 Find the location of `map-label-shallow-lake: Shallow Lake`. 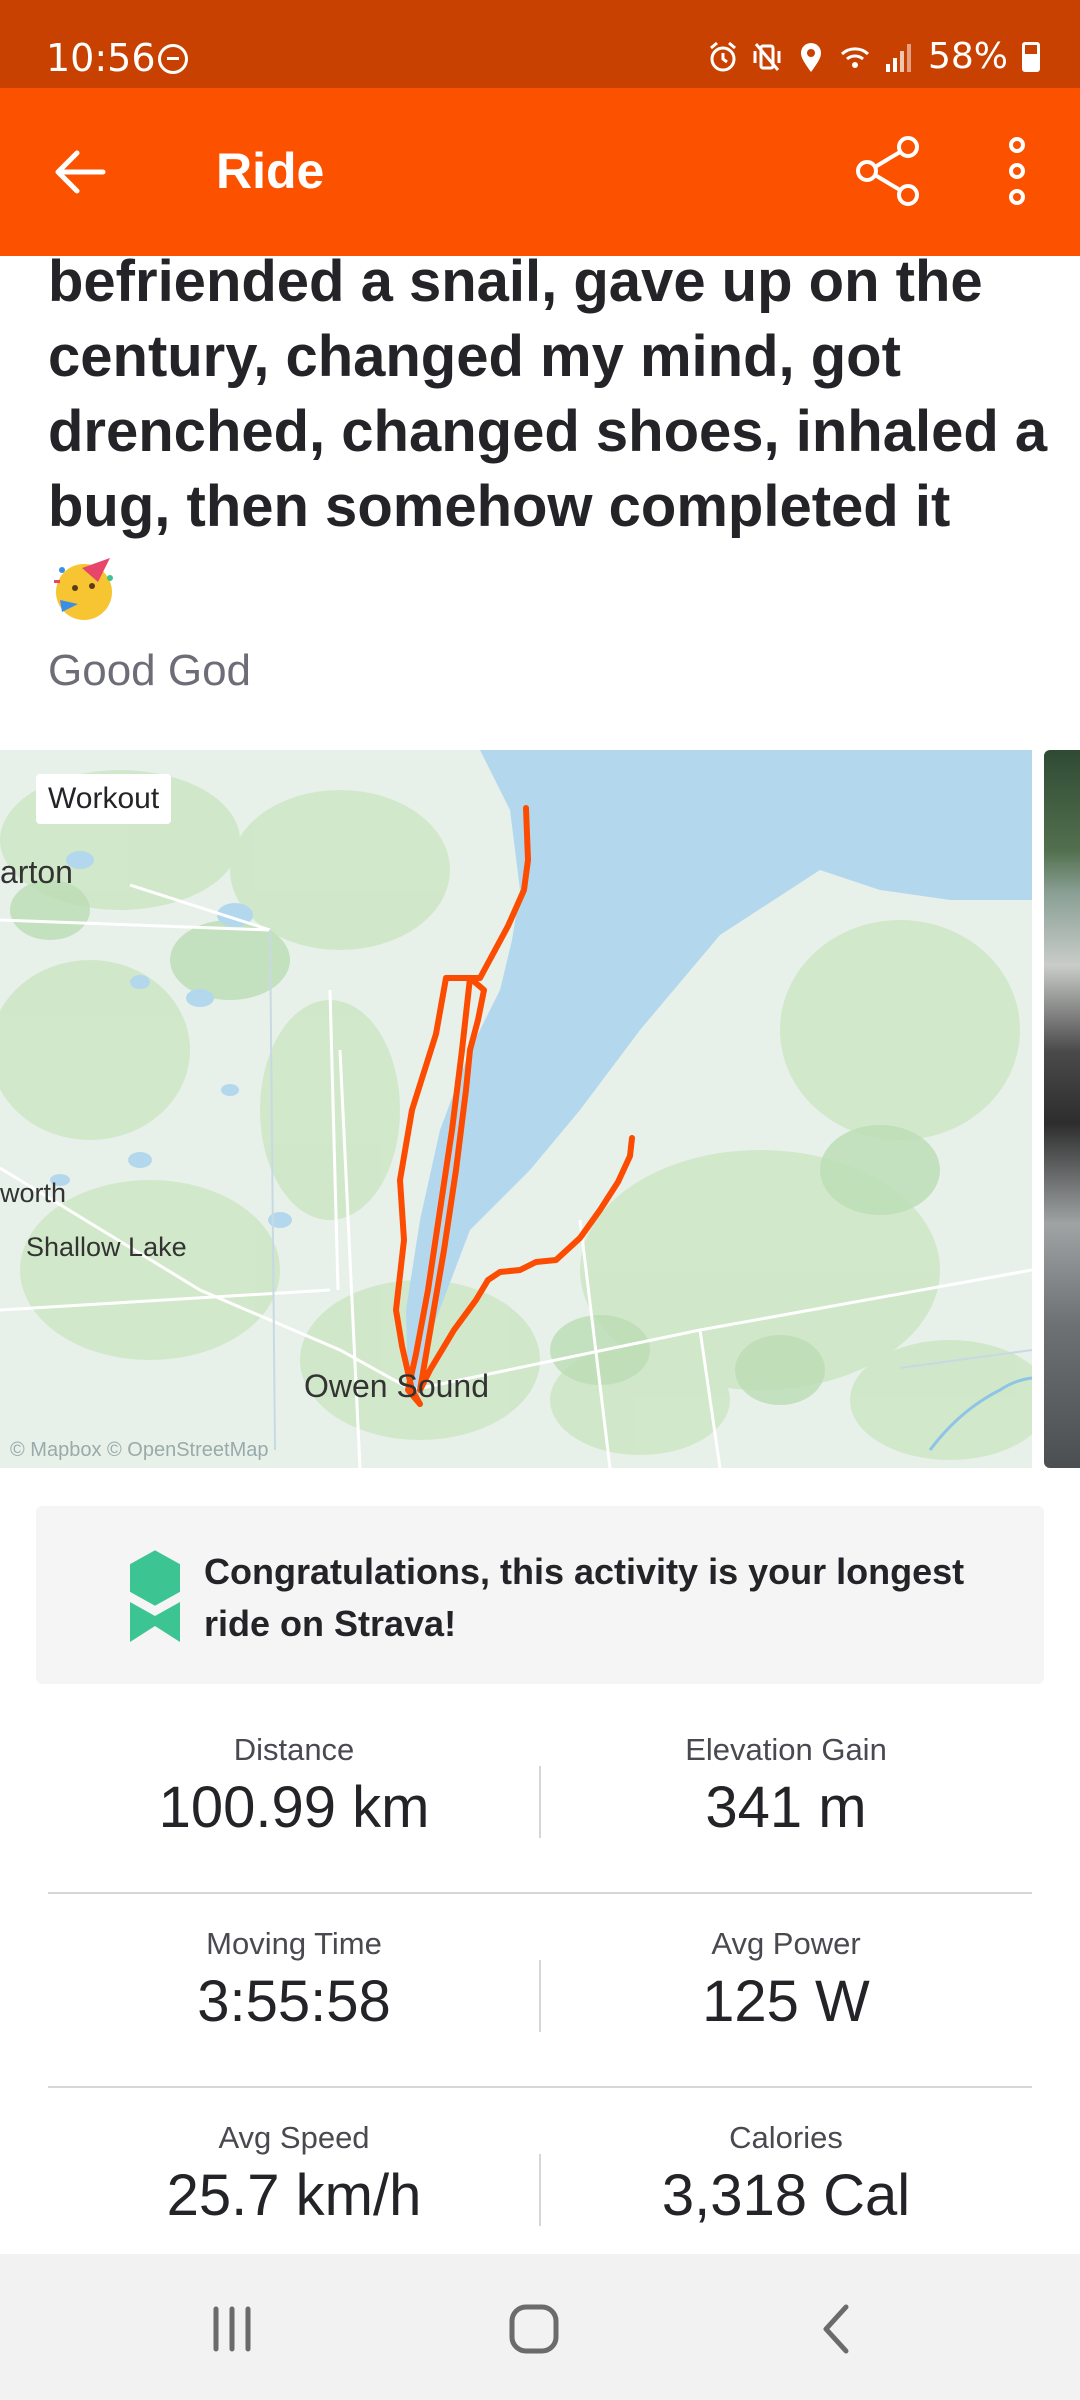

map-label-shallow-lake: Shallow Lake is located at coordinates (106, 1247).